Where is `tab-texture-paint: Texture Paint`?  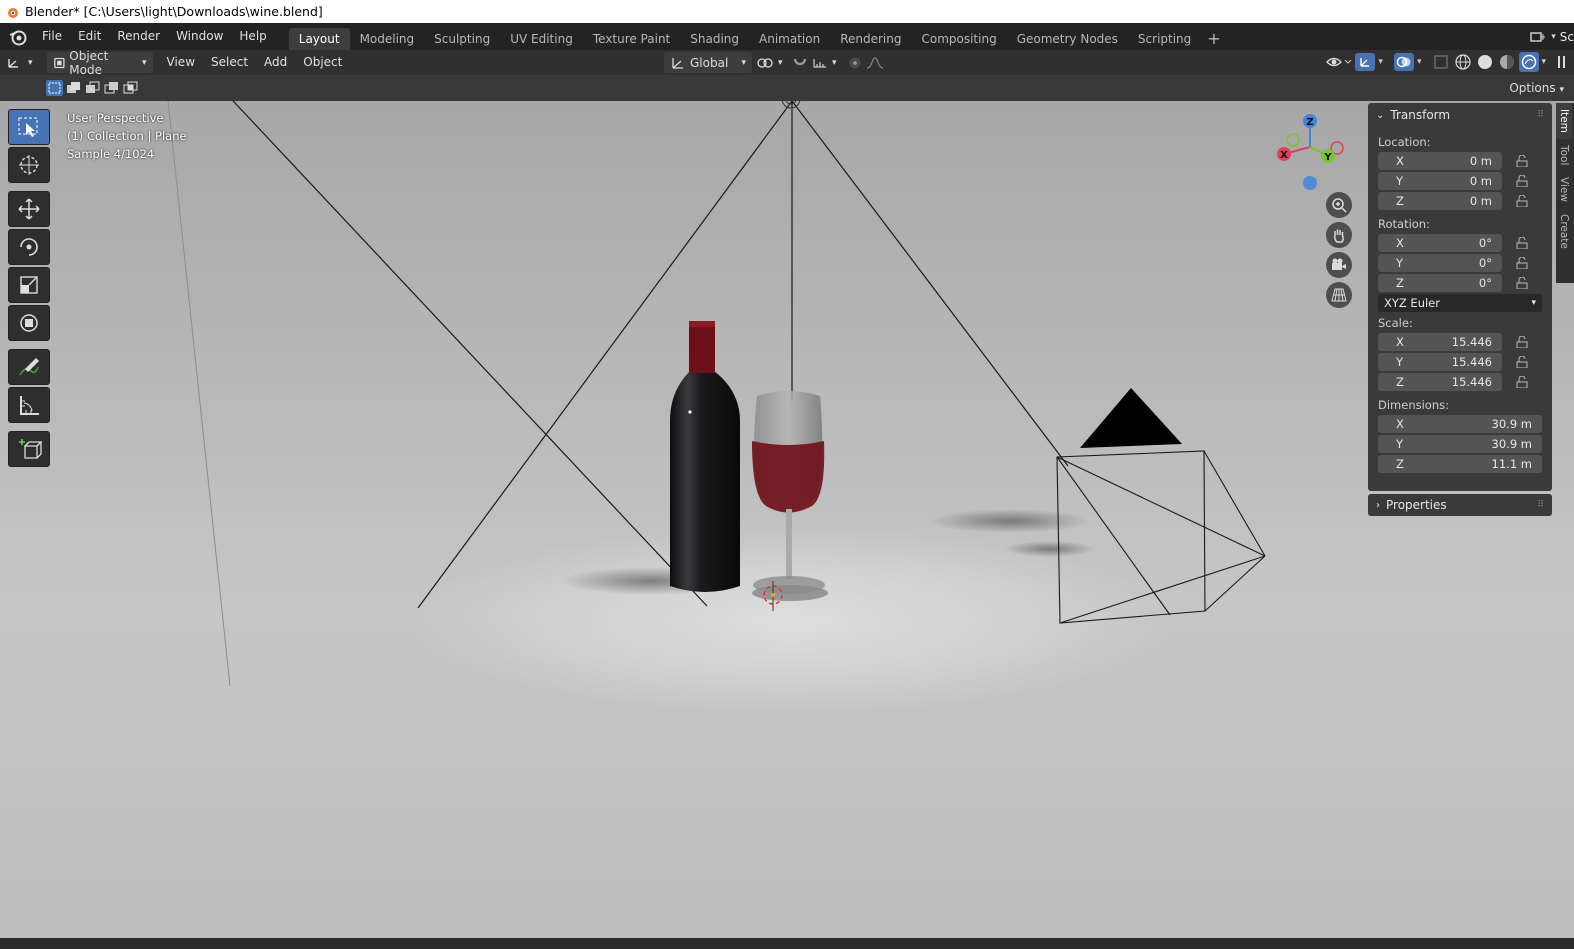
tab-texture-paint: Texture Paint is located at coordinates (631, 39).